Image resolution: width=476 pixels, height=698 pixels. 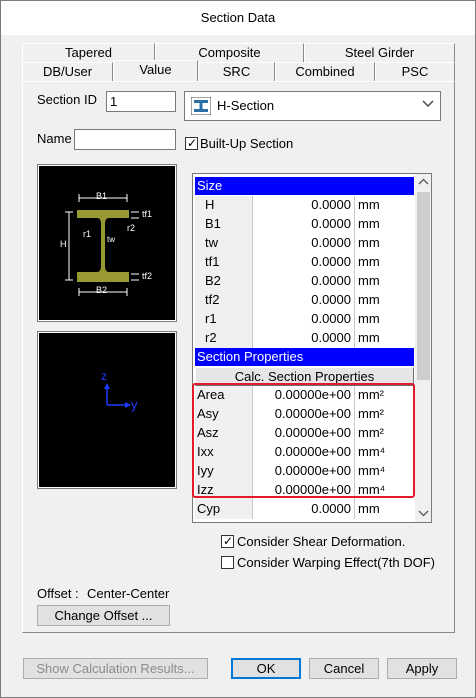 I want to click on name-input, so click(x=125, y=139).